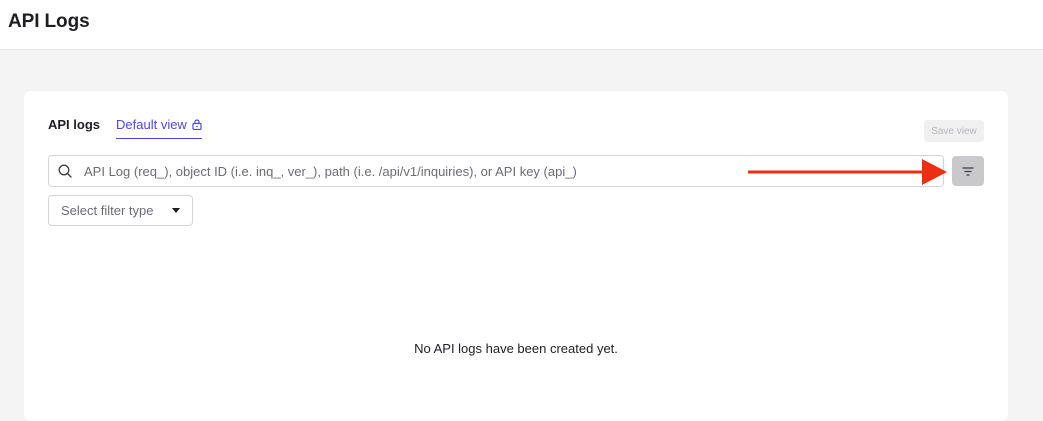 The width and height of the screenshot is (1043, 421). Describe the element at coordinates (176, 210) in the screenshot. I see `caret-down-icon` at that location.